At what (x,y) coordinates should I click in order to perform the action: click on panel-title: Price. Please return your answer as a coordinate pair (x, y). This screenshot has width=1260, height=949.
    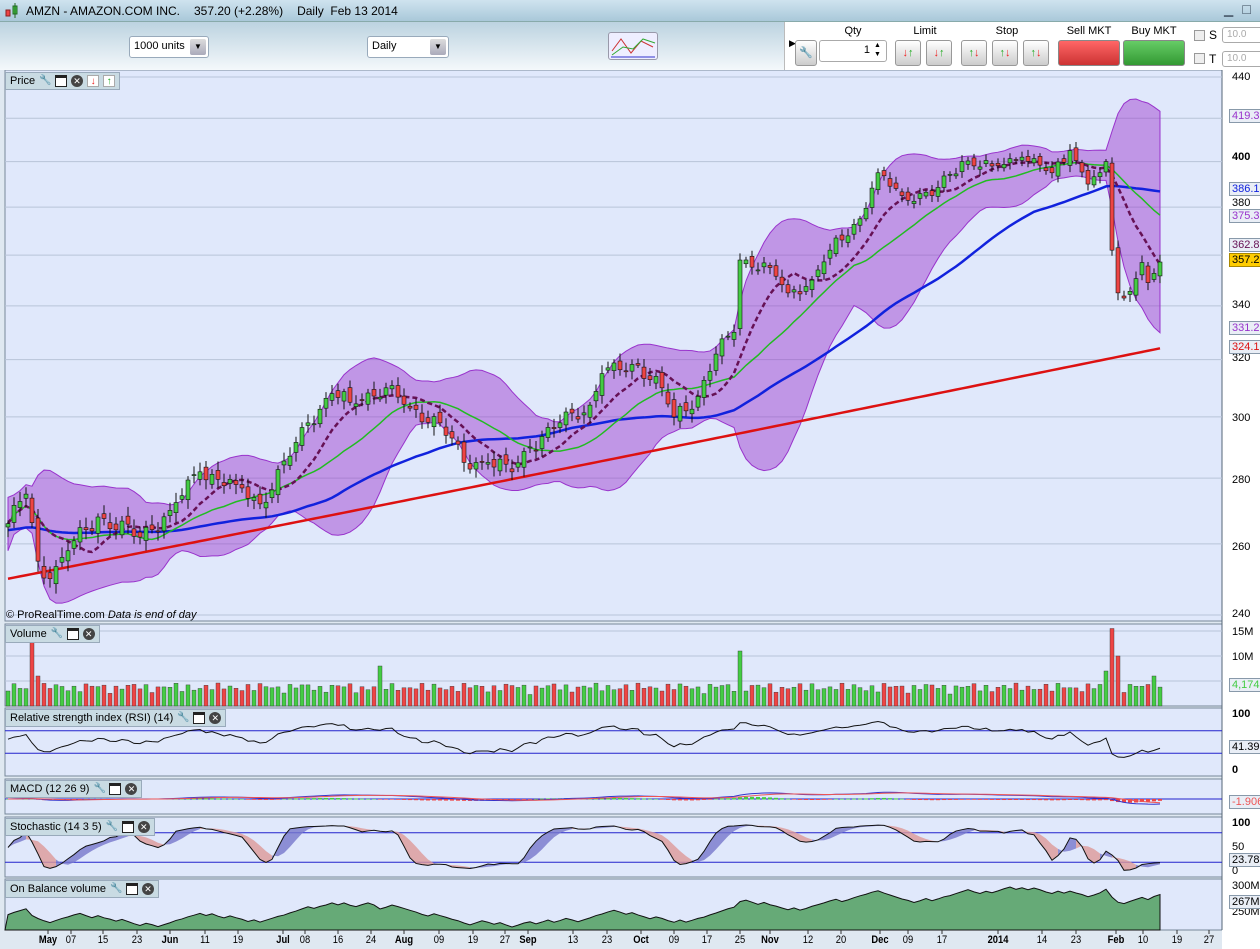
    Looking at the image, I should click on (23, 81).